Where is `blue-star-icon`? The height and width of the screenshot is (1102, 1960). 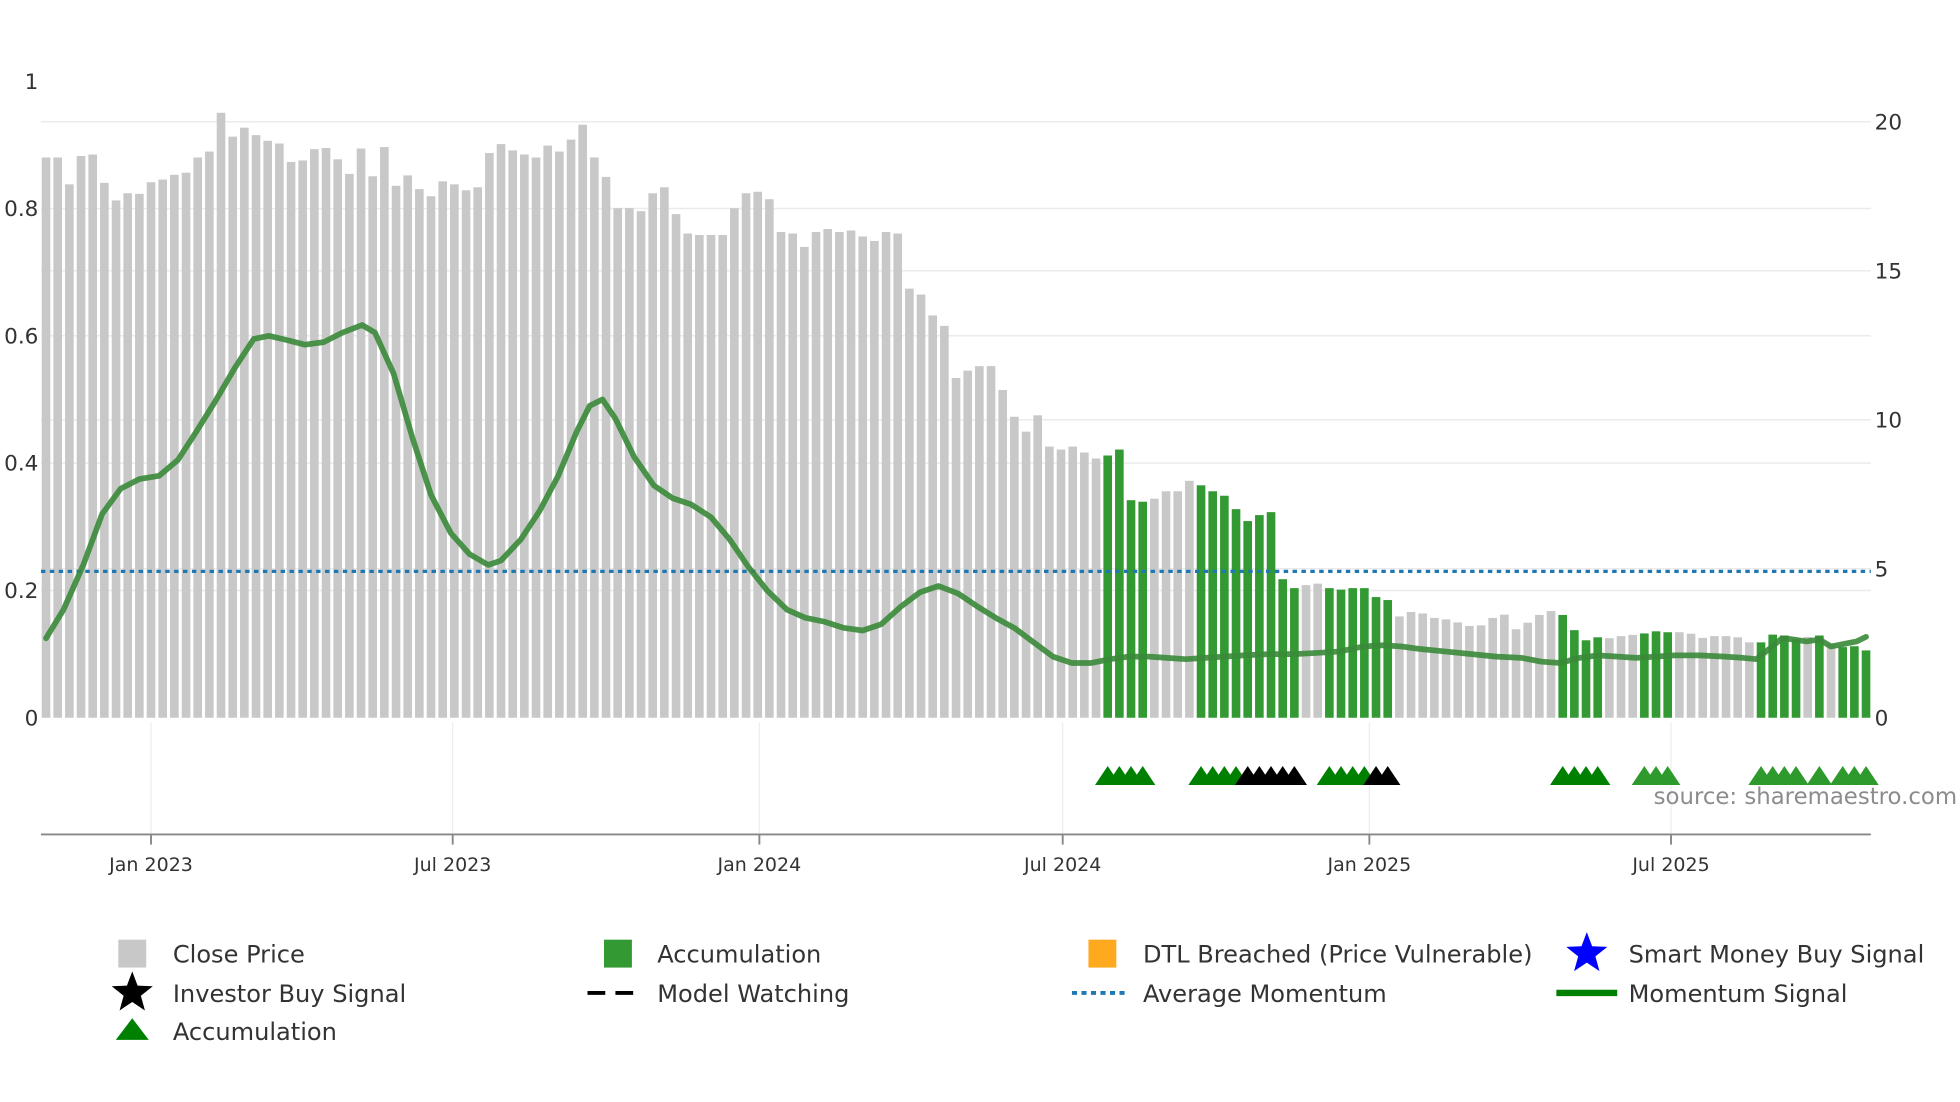 blue-star-icon is located at coordinates (1587, 952).